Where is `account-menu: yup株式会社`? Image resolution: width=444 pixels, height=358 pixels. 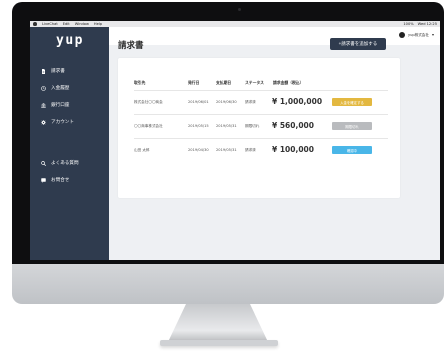
account-menu: yup株式会社 is located at coordinates (416, 35).